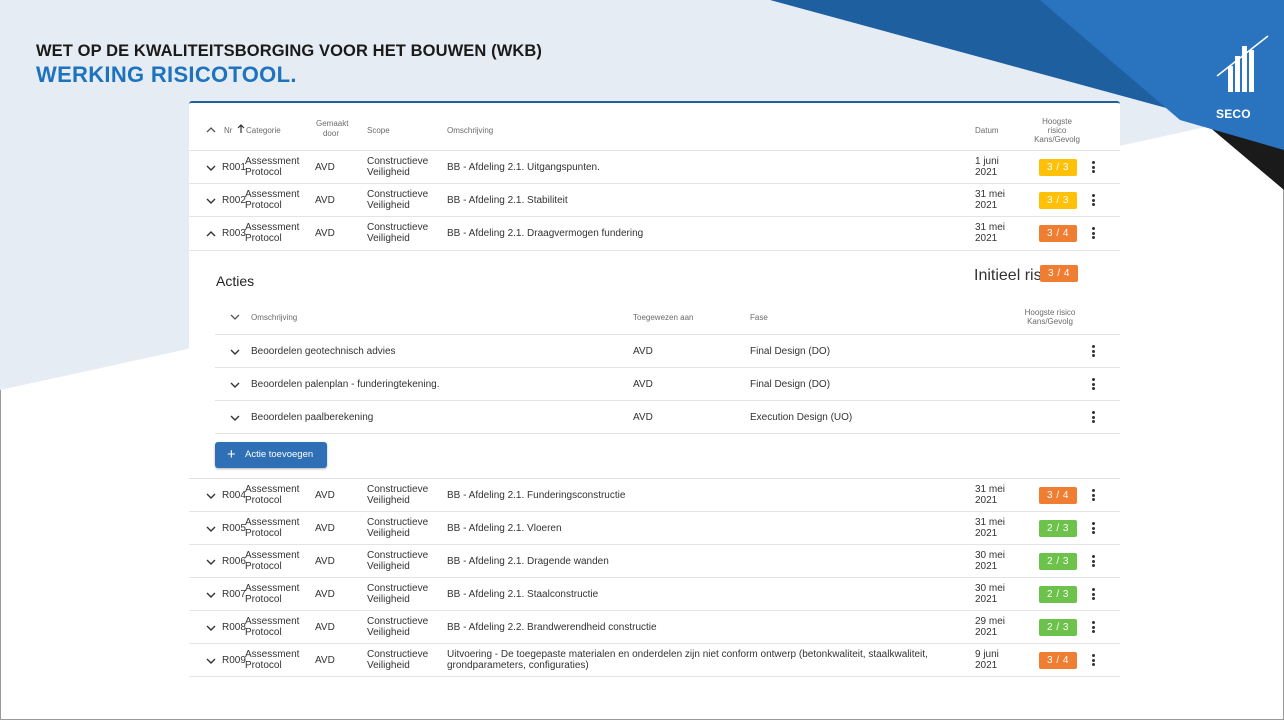 The image size is (1284, 720). Describe the element at coordinates (279, 454) in the screenshot. I see `actie-toevoegen-label: Actie toevoegen` at that location.